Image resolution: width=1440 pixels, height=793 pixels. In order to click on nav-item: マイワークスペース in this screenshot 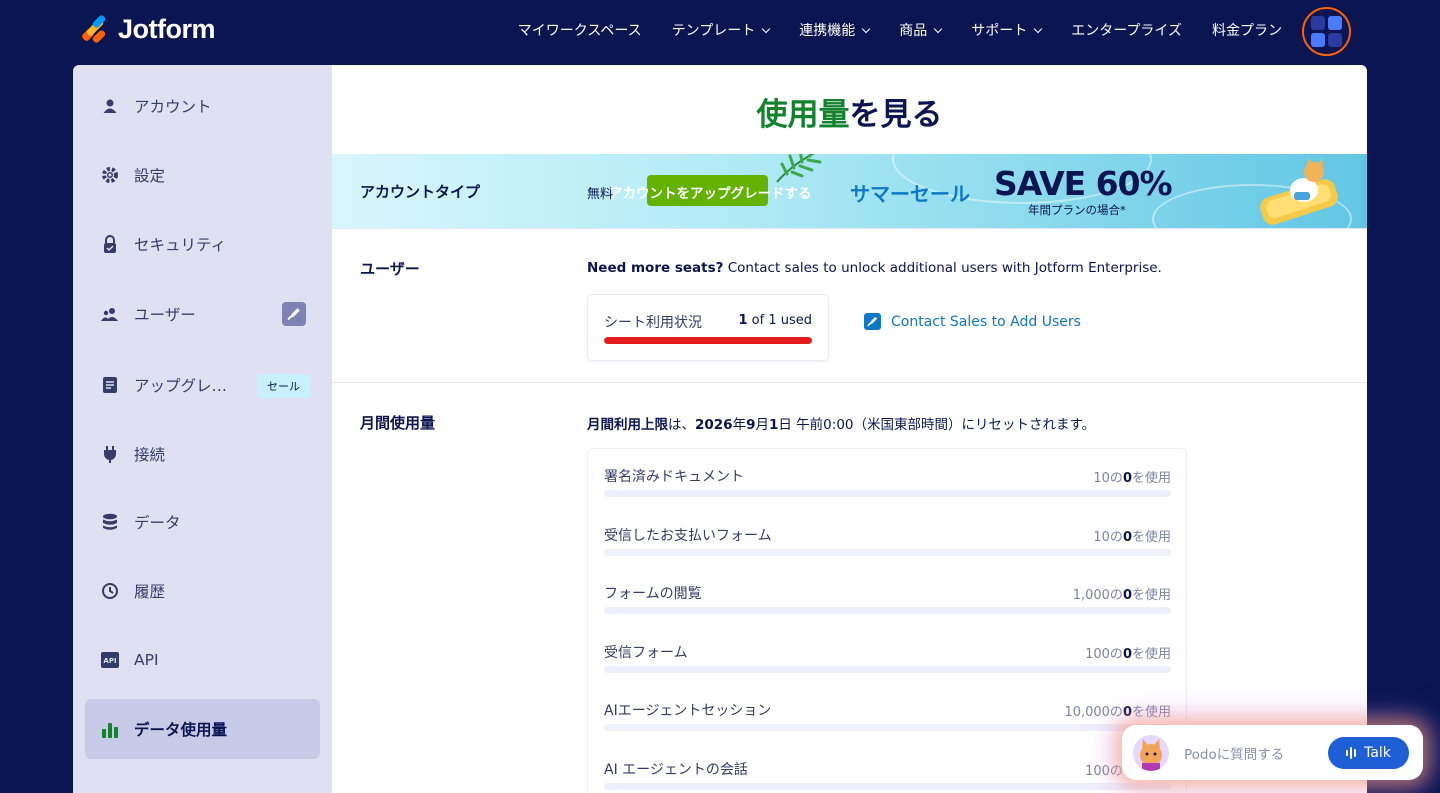, I will do `click(580, 30)`.